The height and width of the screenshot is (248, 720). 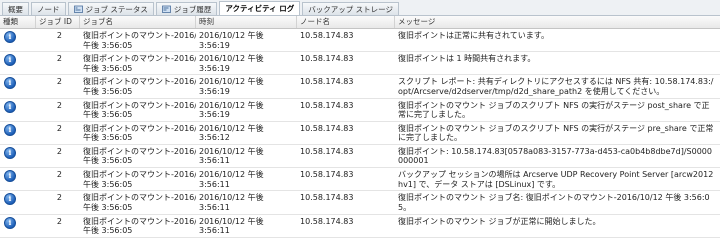 I want to click on column-header-job-name: ジョブ名, so click(x=138, y=22).